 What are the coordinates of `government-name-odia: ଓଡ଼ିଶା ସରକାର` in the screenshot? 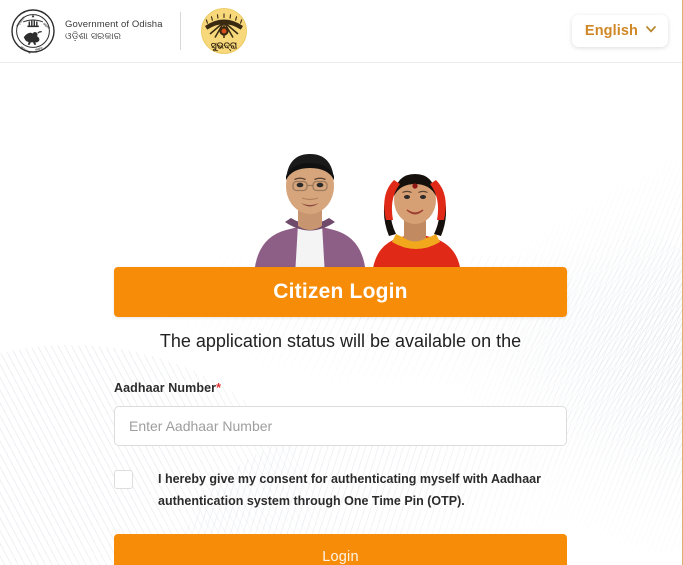 It's located at (93, 36).